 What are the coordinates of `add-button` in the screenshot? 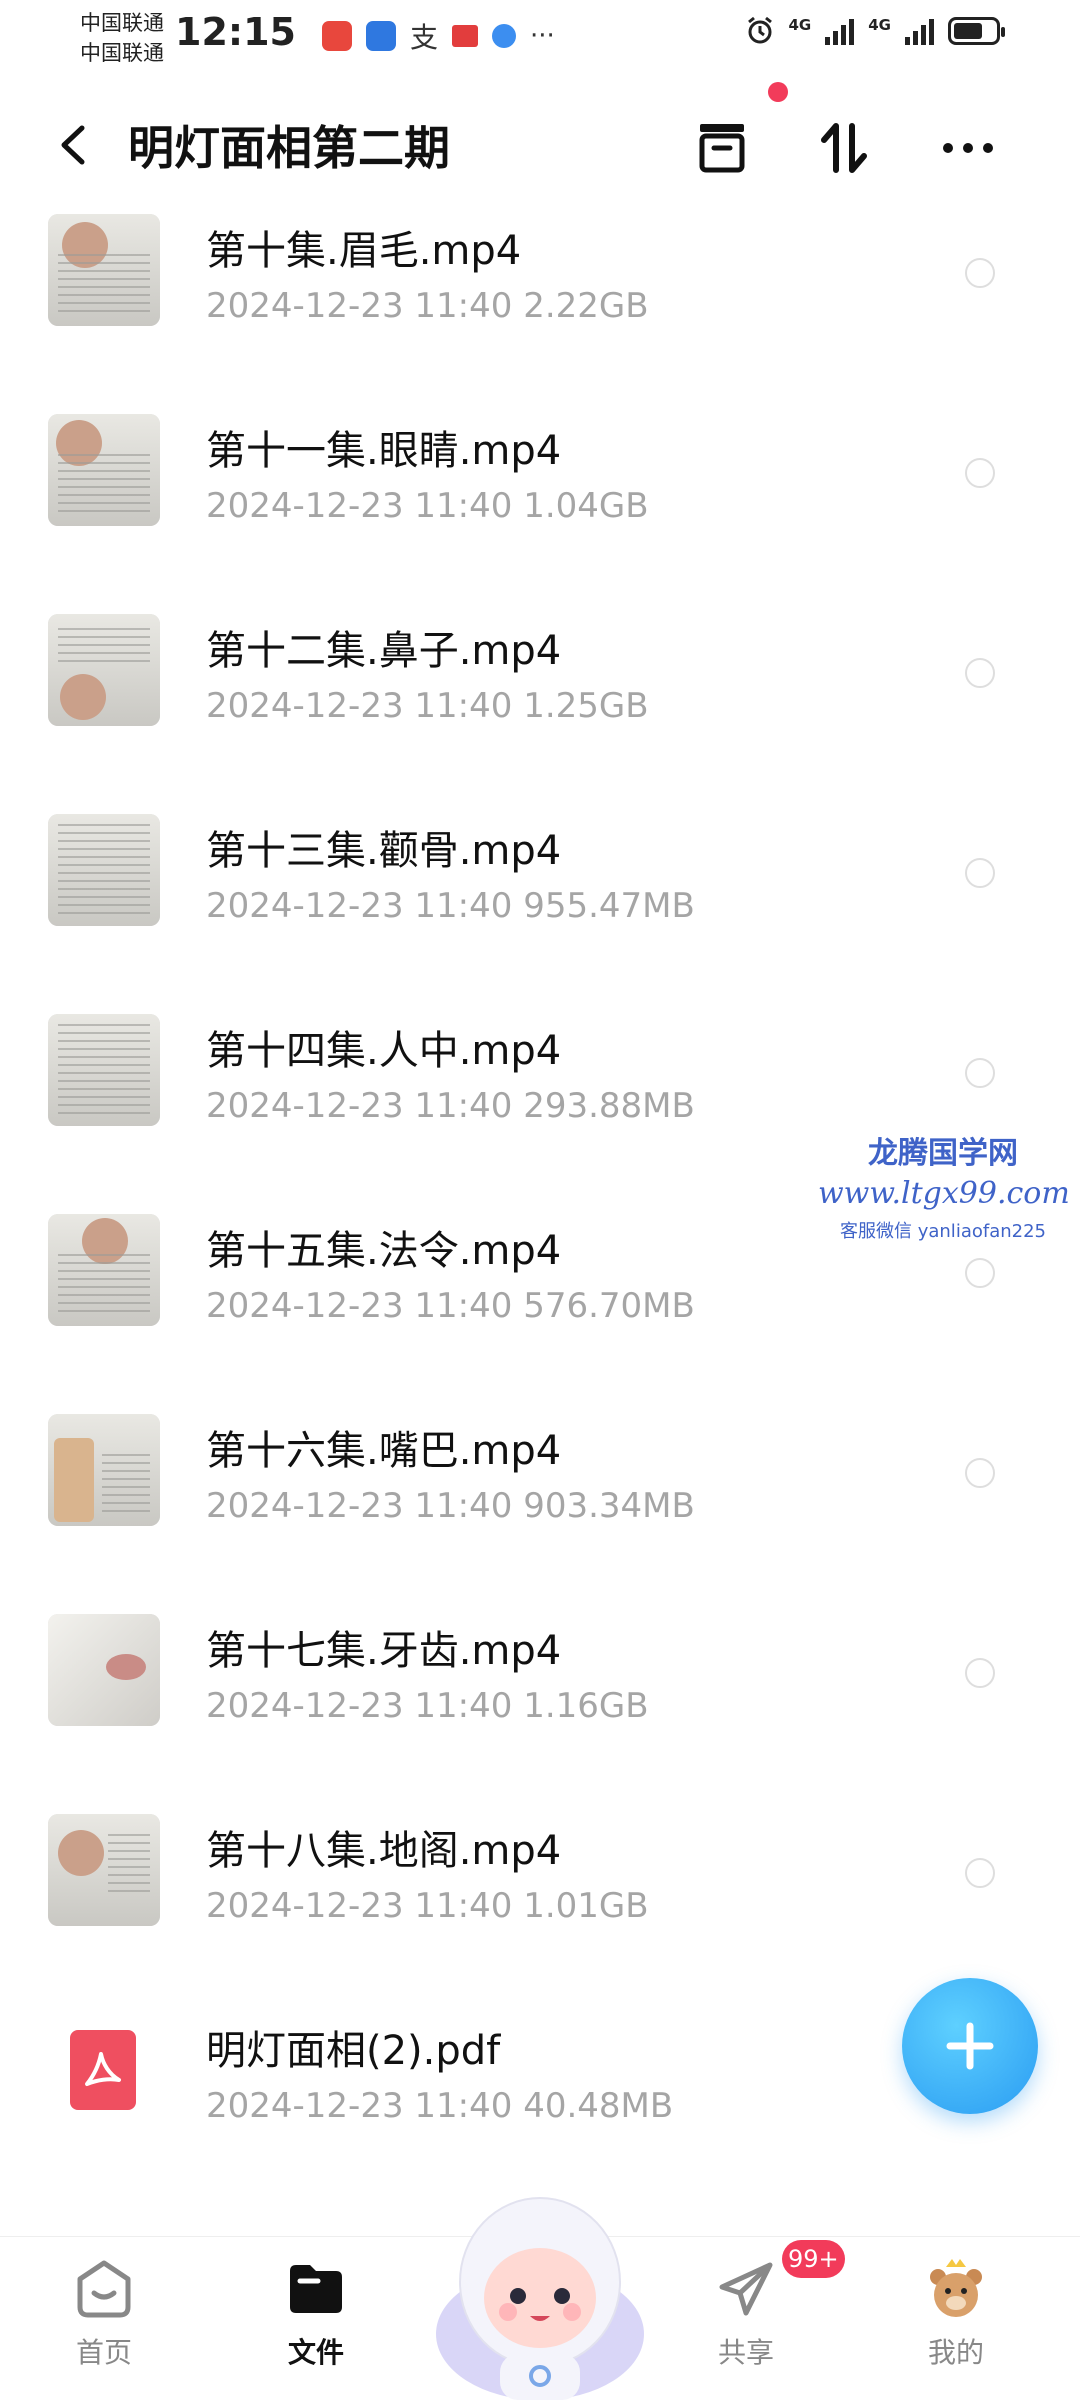 It's located at (970, 2046).